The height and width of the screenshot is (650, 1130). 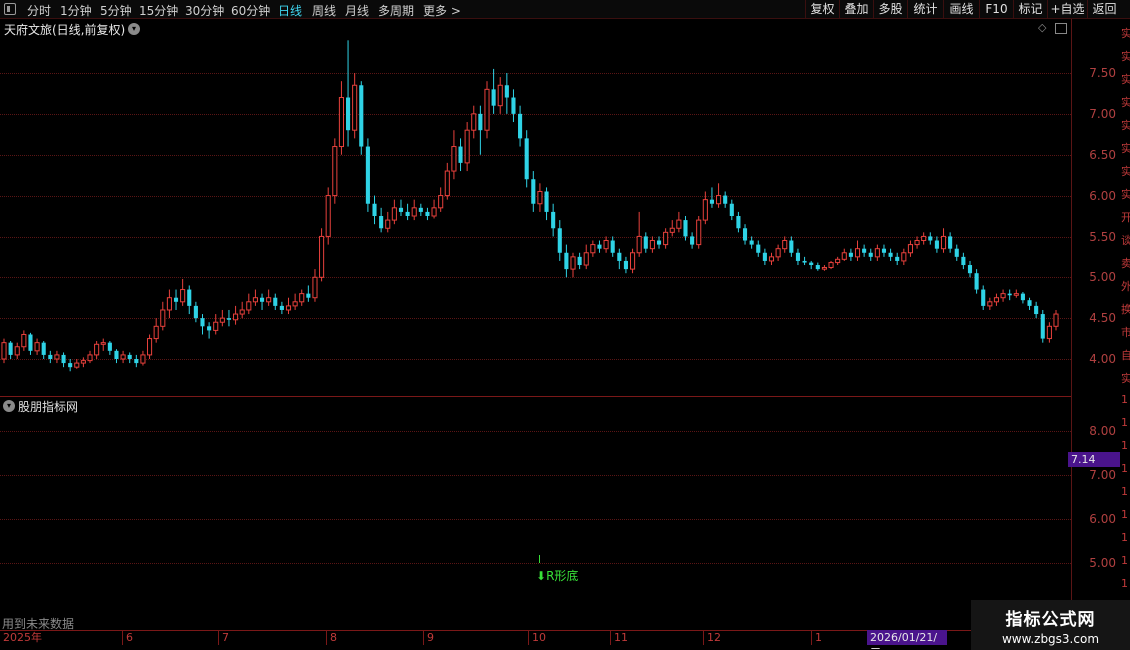 I want to click on indicator-y-tick: 6.00, so click(x=1102, y=519).